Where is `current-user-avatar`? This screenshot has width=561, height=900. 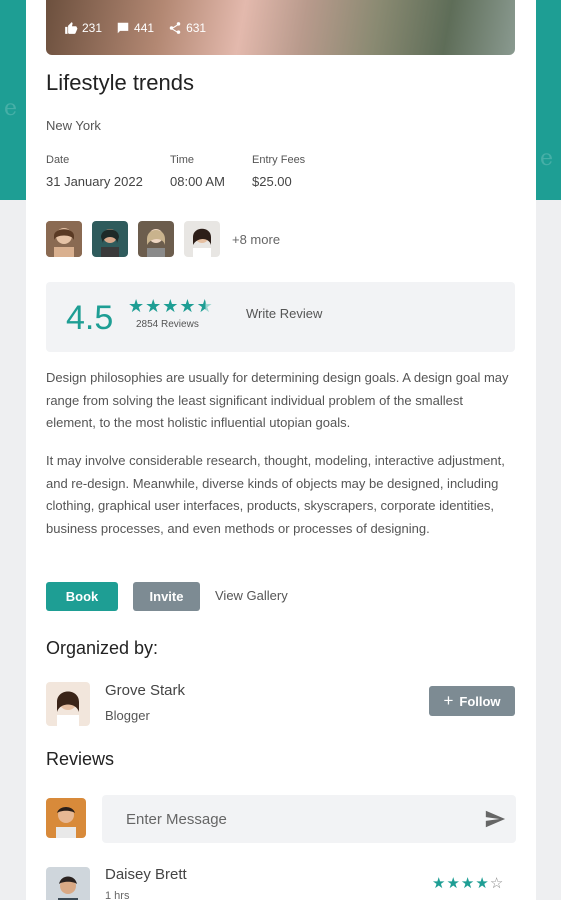 current-user-avatar is located at coordinates (66, 818).